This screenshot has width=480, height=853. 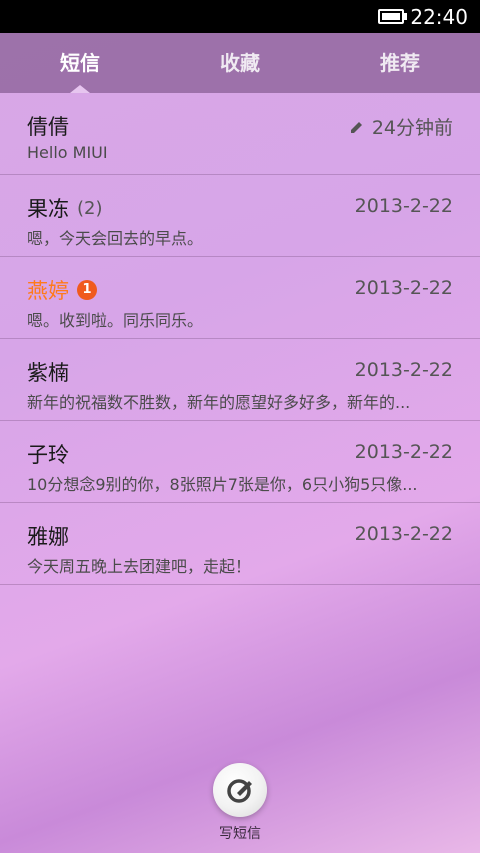 What do you see at coordinates (400, 63) in the screenshot?
I see `tab-recommended: 推荐` at bounding box center [400, 63].